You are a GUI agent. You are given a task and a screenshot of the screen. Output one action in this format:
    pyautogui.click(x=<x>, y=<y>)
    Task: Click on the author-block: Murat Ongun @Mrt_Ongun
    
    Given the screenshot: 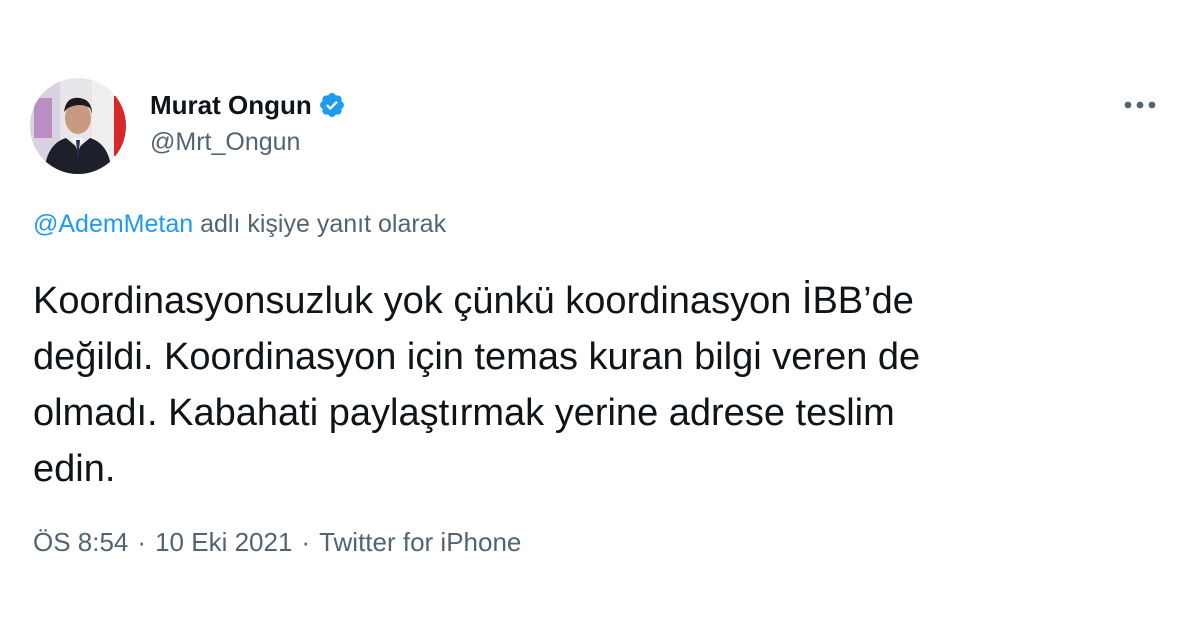 What is the action you would take?
    pyautogui.click(x=248, y=122)
    